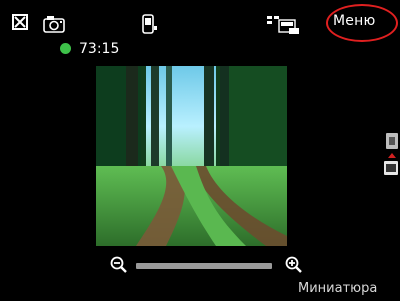  Describe the element at coordinates (150, 25) in the screenshot. I see `phone-icon` at that location.